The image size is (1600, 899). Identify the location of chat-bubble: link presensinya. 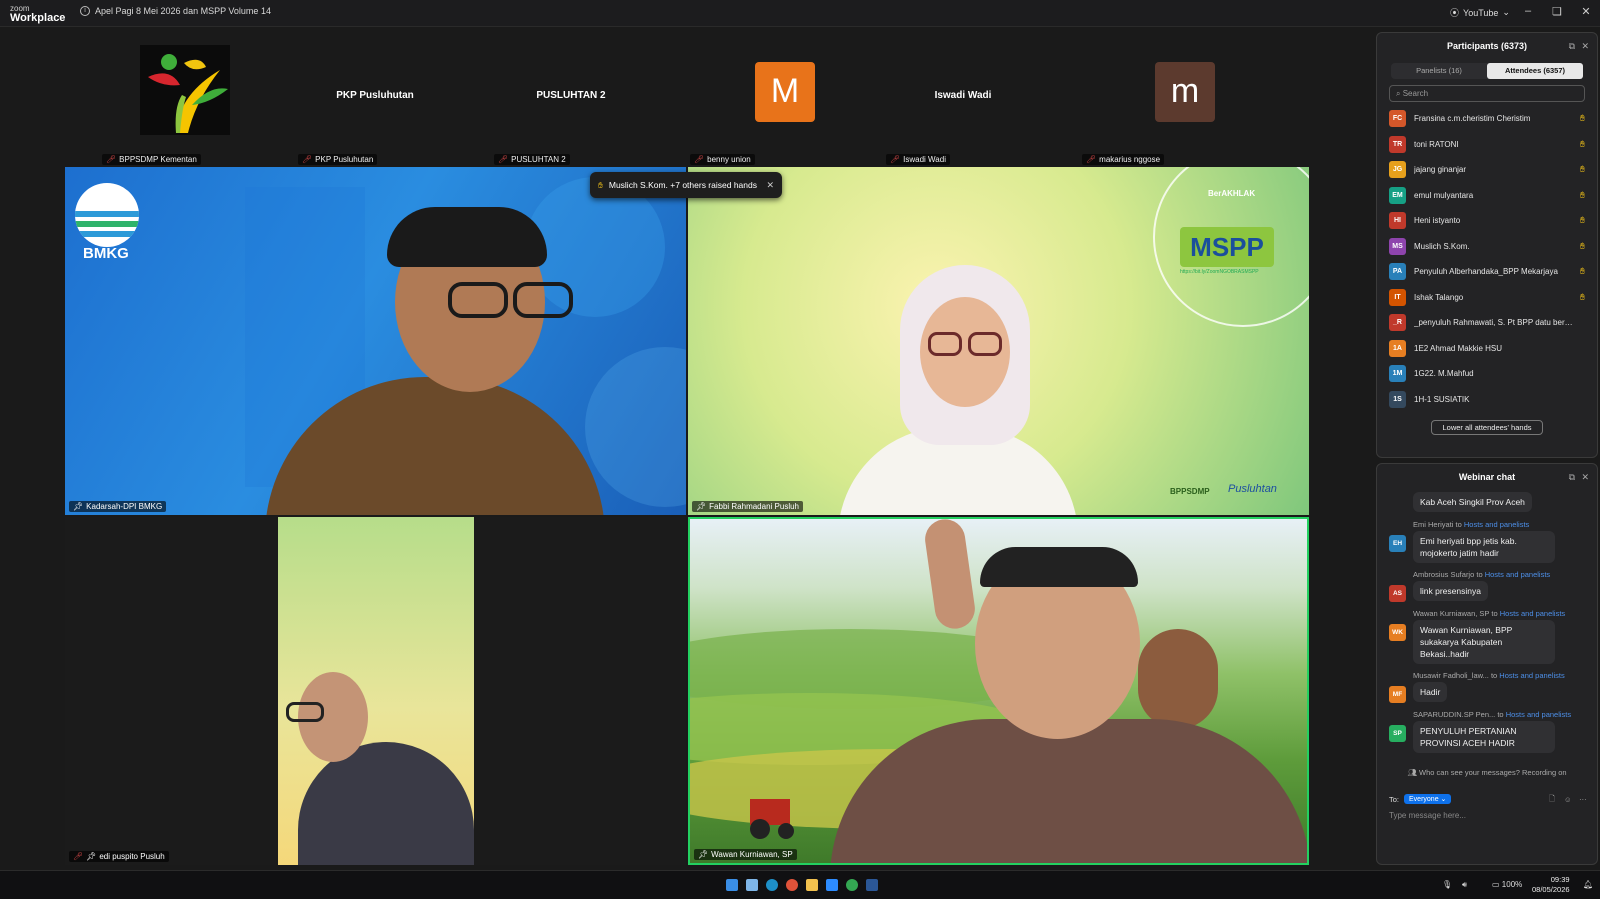
(1450, 591).